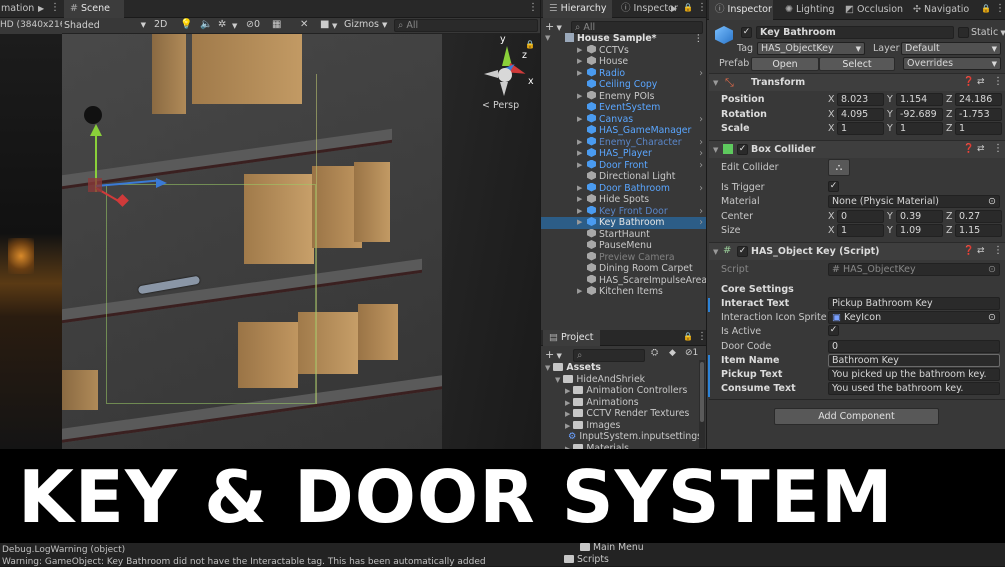 Image resolution: width=1005 pixels, height=567 pixels. I want to click on tag-dropdown: HAS_ObjectKey ▼, so click(811, 48).